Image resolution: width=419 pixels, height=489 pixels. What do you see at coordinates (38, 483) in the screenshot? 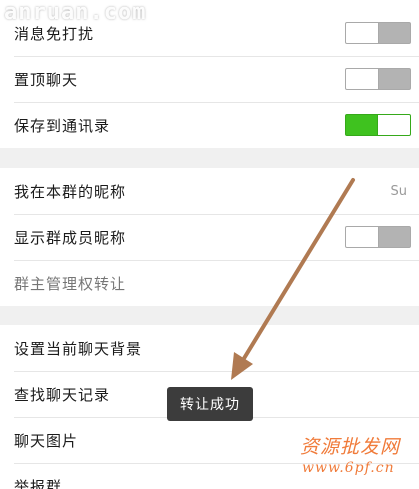
I see `report-label: 举报群` at bounding box center [38, 483].